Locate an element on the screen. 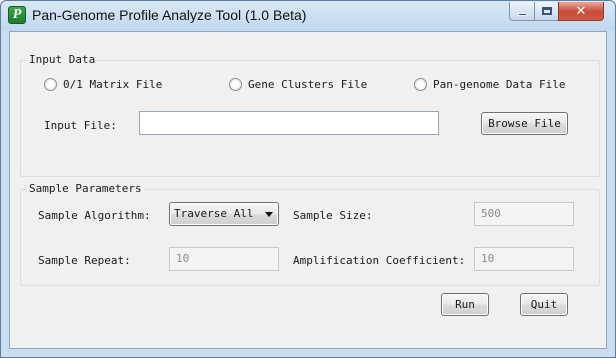  sample-algorithm-label: Sample Algorithm: is located at coordinates (94, 215).